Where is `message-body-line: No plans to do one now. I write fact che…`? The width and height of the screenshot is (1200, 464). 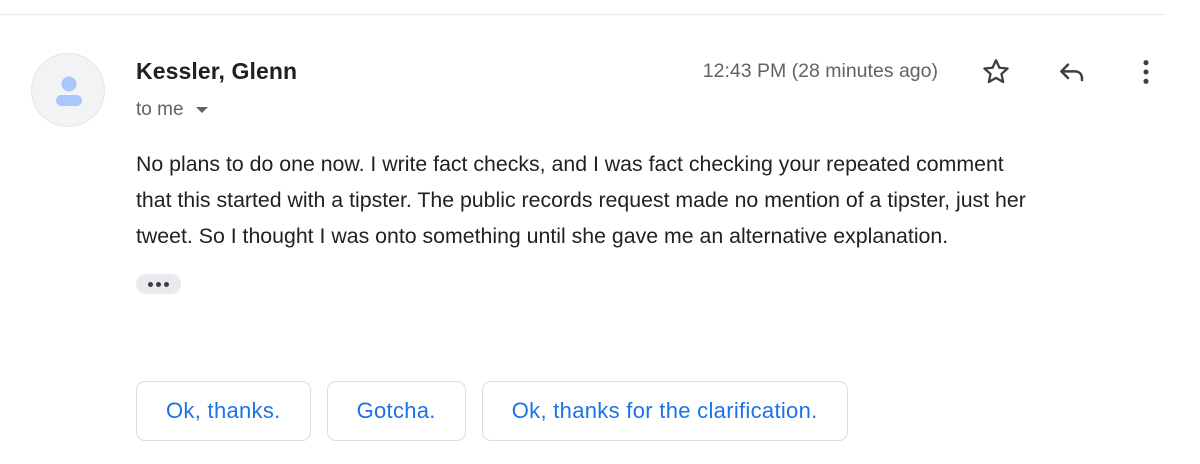
message-body-line: No plans to do one now. I write fact che… is located at coordinates (570, 164).